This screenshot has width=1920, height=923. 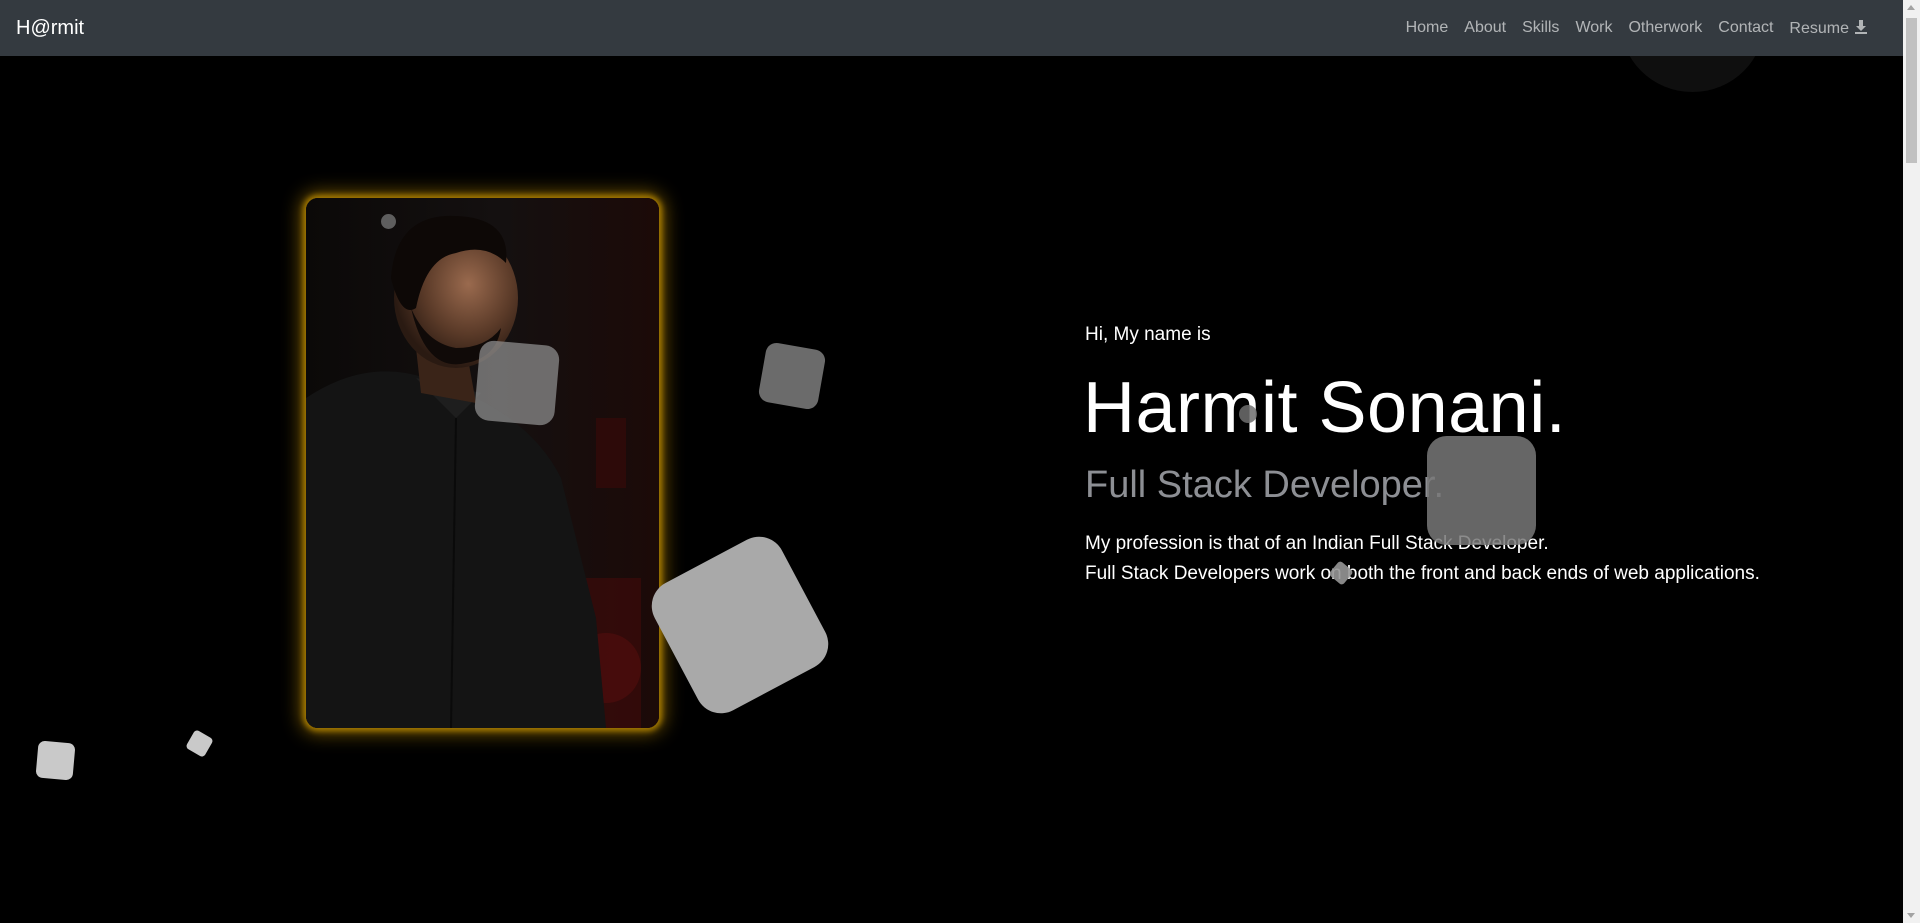 I want to click on nav-about: About, so click(x=1485, y=28).